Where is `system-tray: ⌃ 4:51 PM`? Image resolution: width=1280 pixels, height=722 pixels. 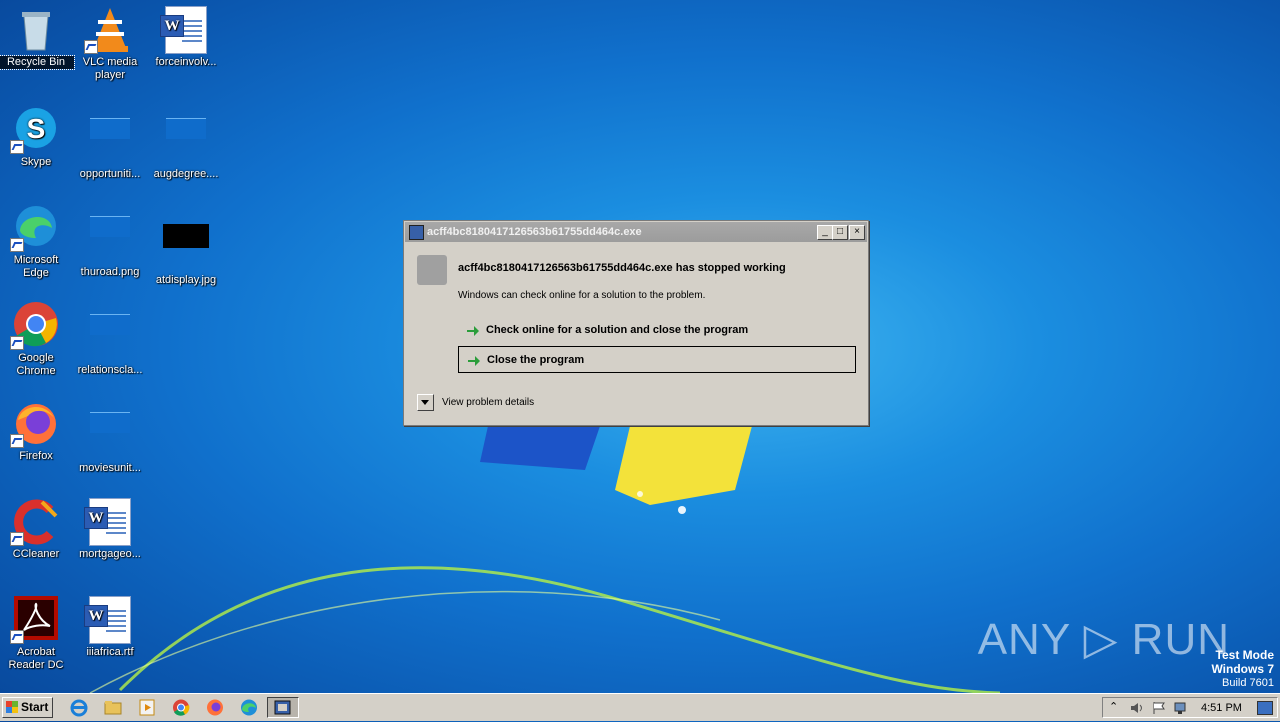 system-tray: ⌃ 4:51 PM is located at coordinates (1190, 707).